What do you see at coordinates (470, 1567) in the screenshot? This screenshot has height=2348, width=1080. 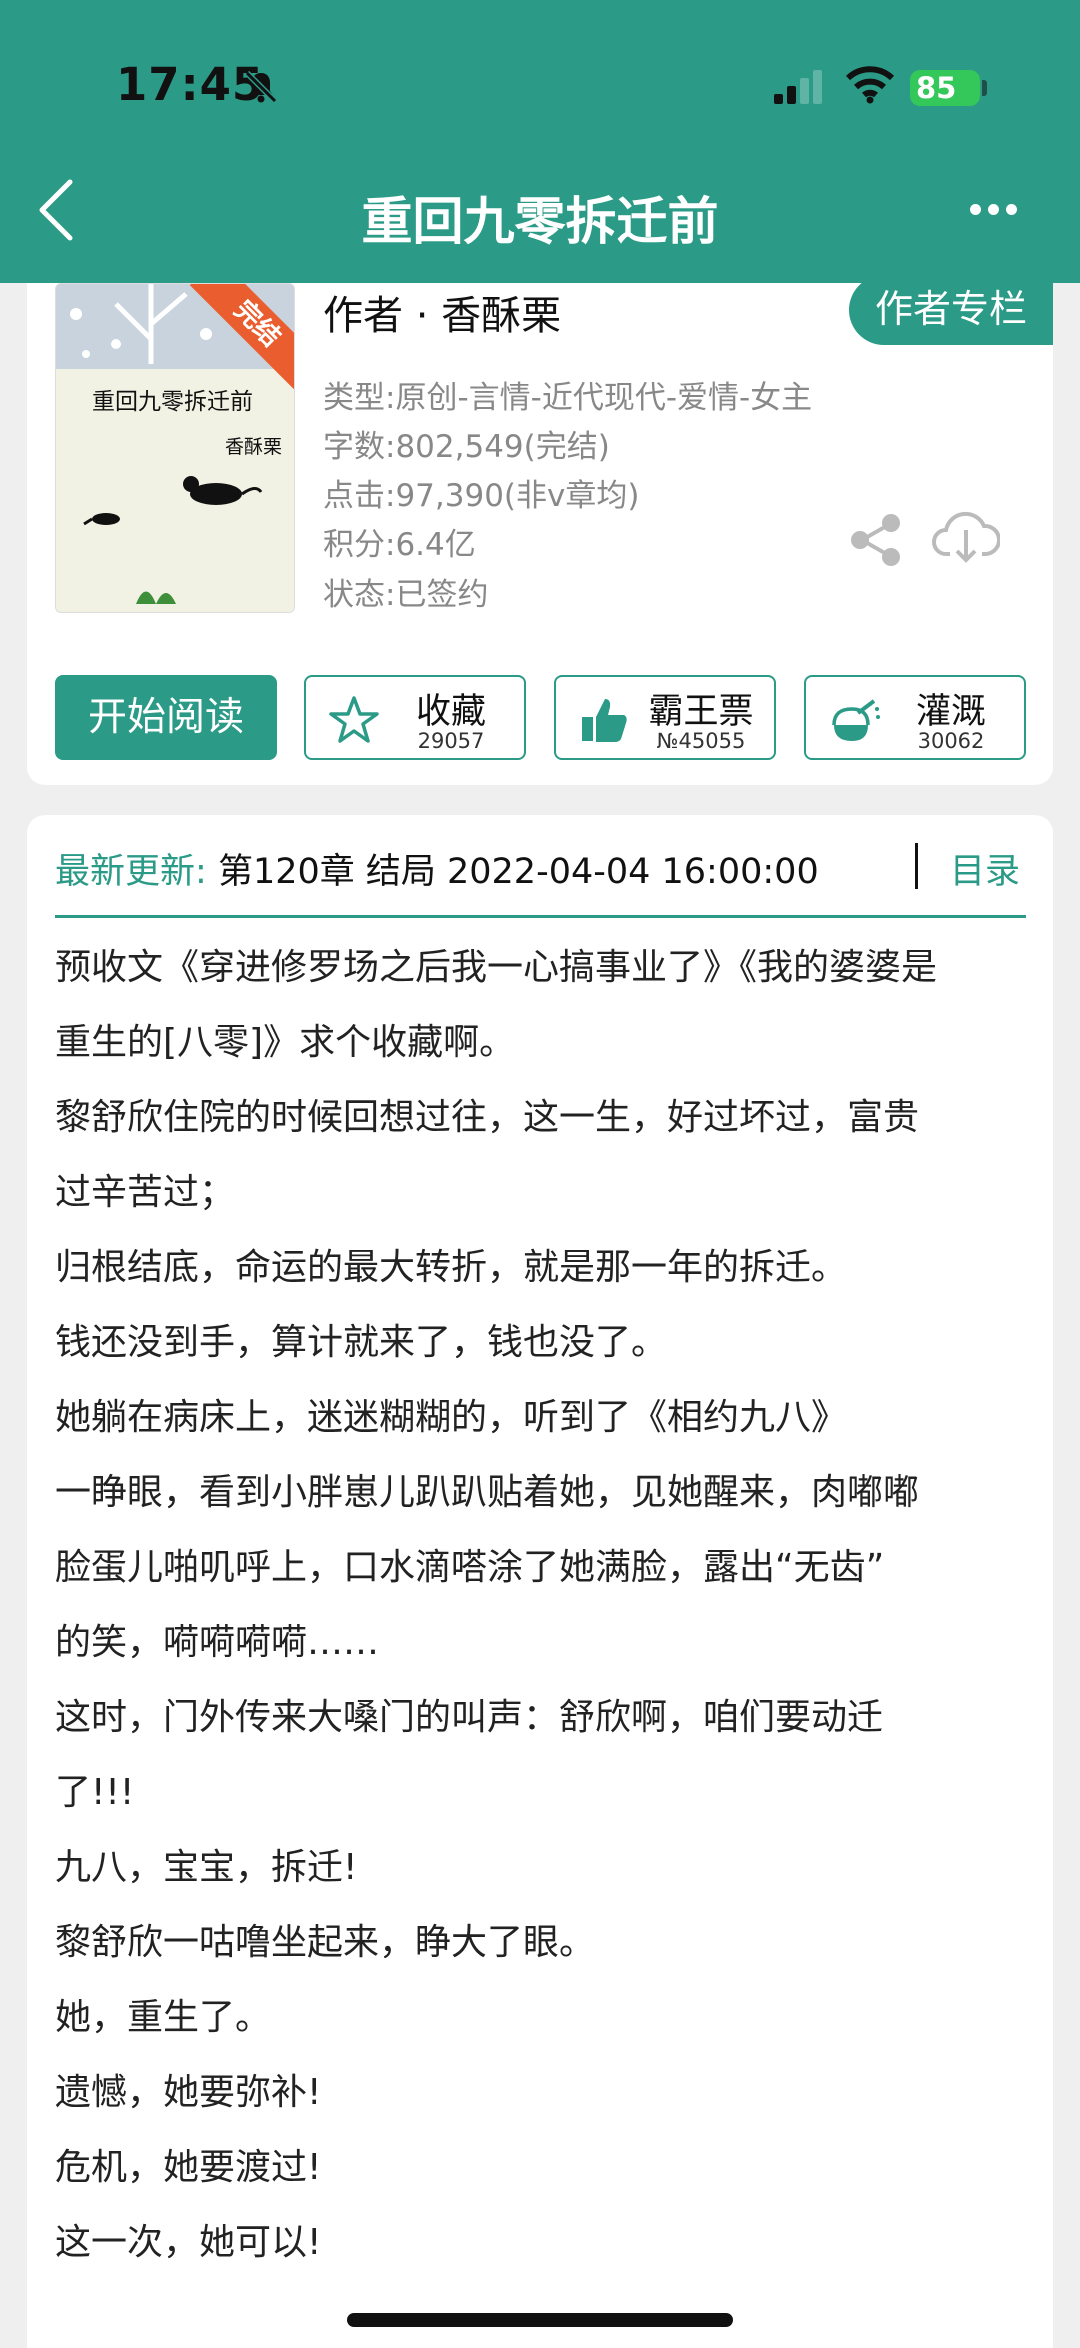 I see `synopsis-line: 脸蛋儿啪叽呼上，口水滴嗒涂了她满脸，露出“无齿”` at bounding box center [470, 1567].